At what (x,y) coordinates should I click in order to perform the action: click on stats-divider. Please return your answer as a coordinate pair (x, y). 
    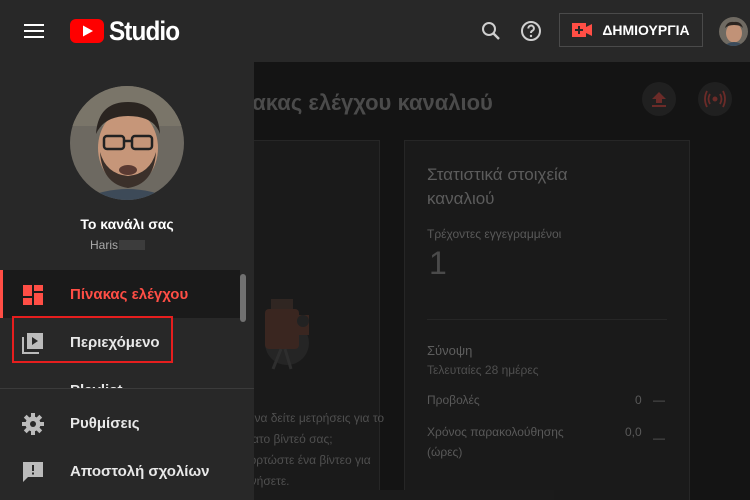
    Looking at the image, I should click on (547, 319).